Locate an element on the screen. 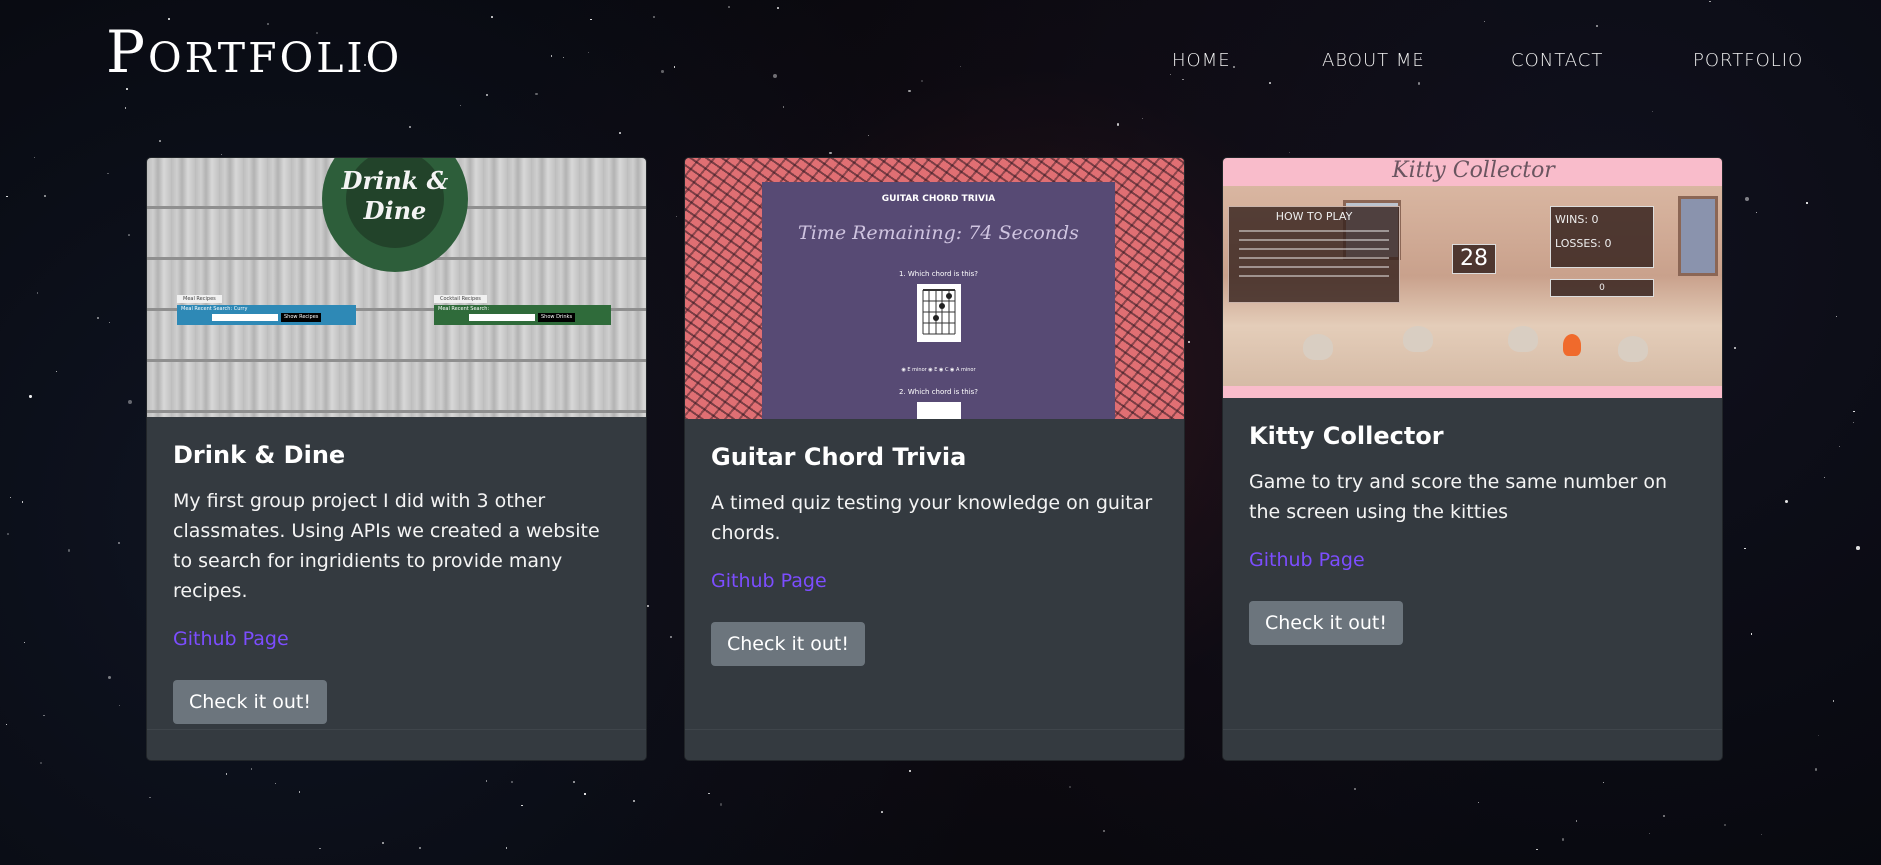 Image resolution: width=1881 pixels, height=865 pixels. target-number: 28 is located at coordinates (1474, 259).